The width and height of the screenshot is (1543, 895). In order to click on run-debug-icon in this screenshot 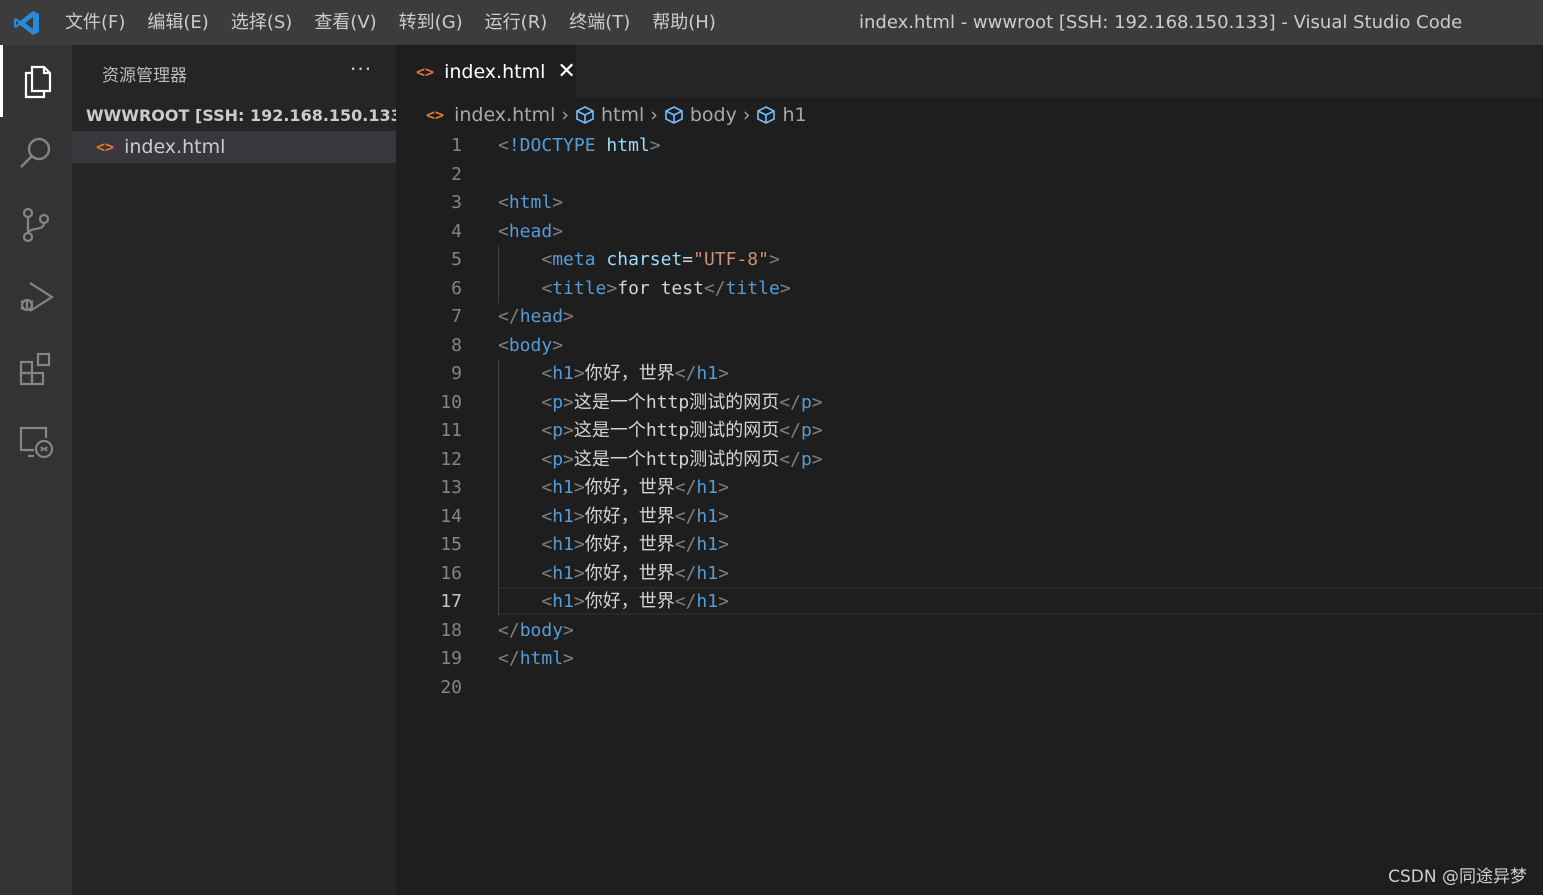, I will do `click(37, 297)`.